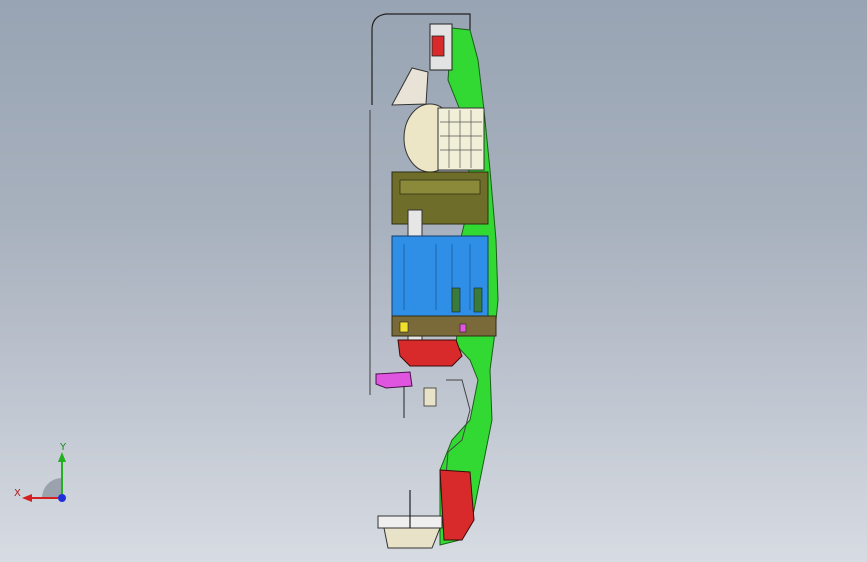 The width and height of the screenshot is (867, 562). I want to click on y-axis-arrow-icon, so click(62, 457).